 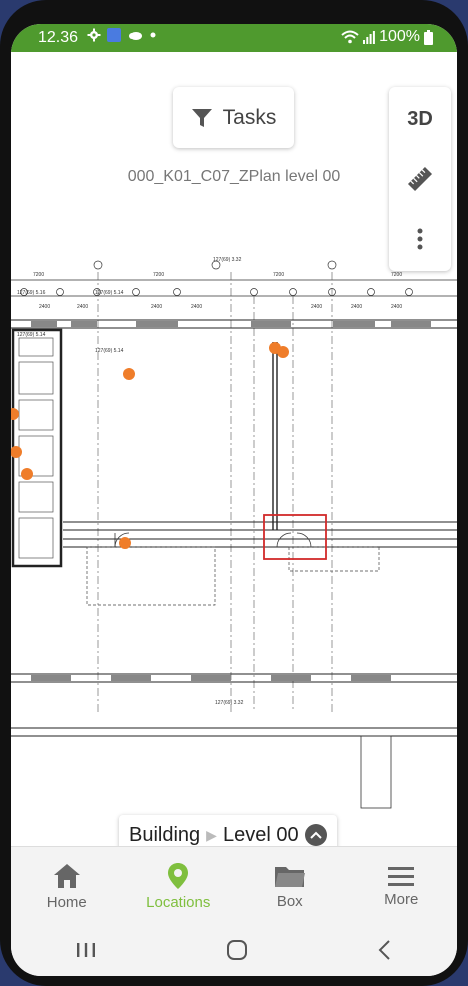 I want to click on recent-apps-icon, so click(x=86, y=950).